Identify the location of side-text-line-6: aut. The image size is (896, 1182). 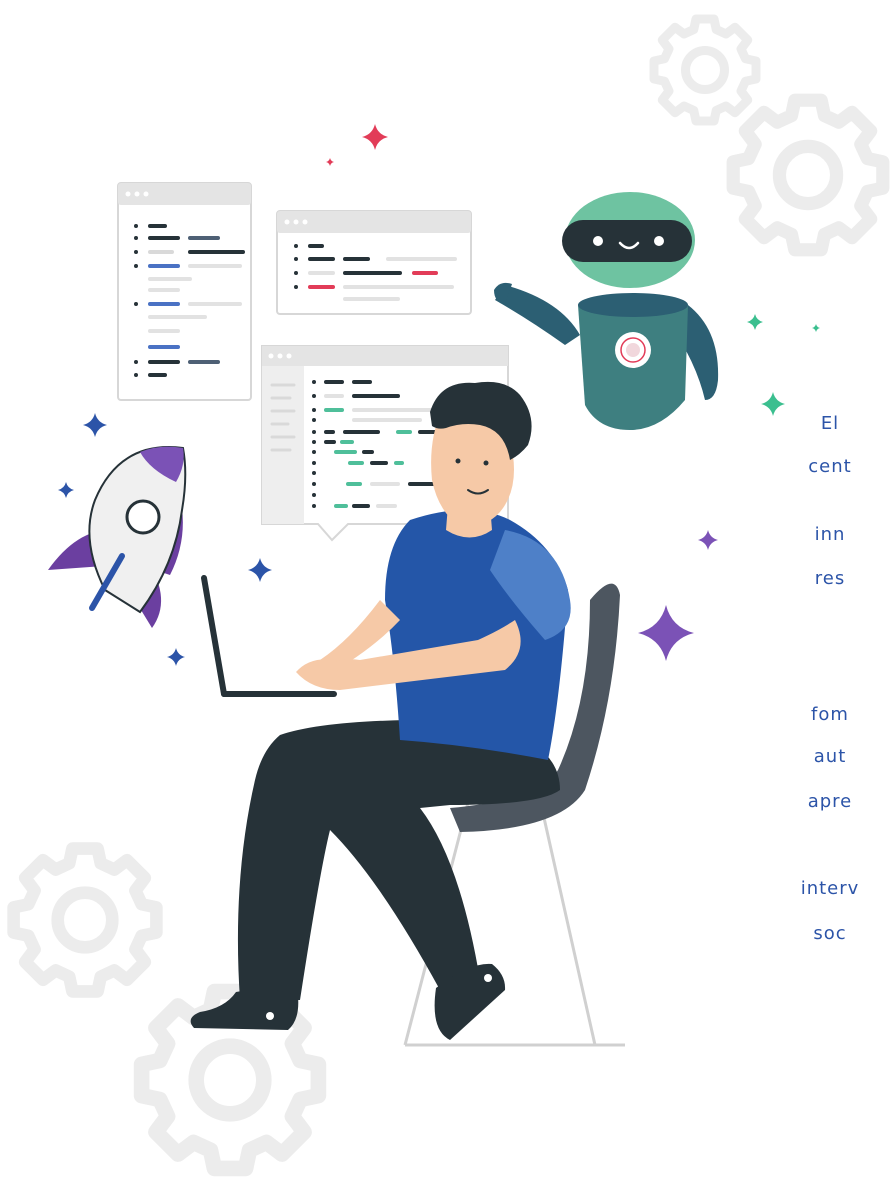
(830, 756).